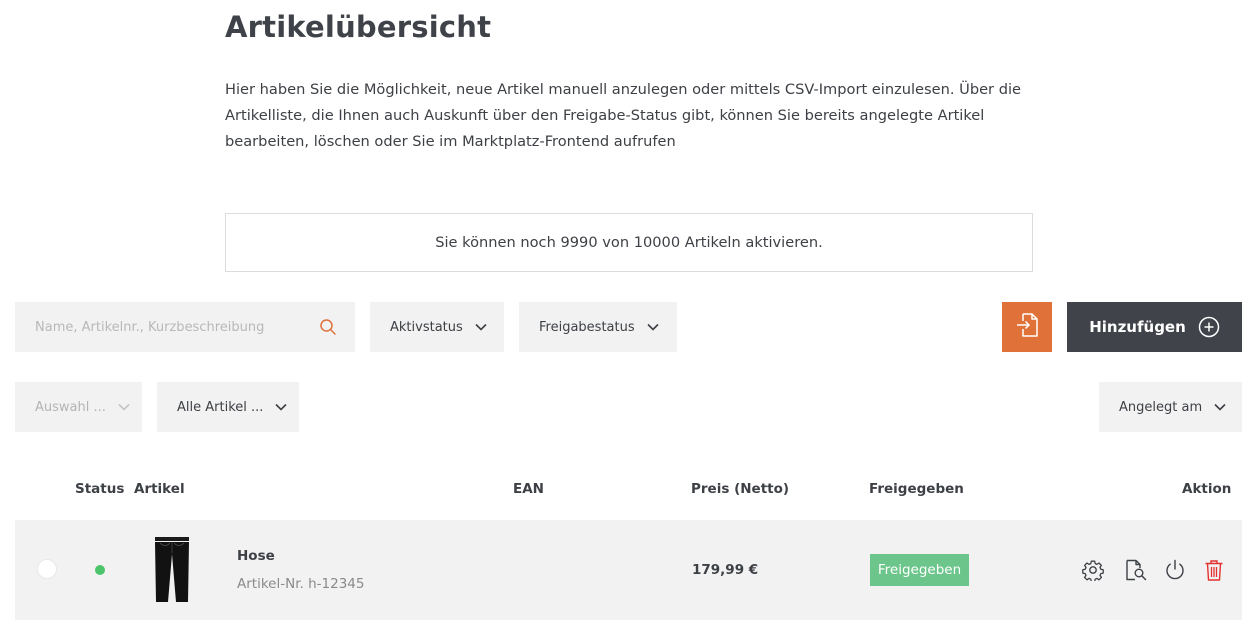  I want to click on plus-circle-icon, so click(1209, 327).